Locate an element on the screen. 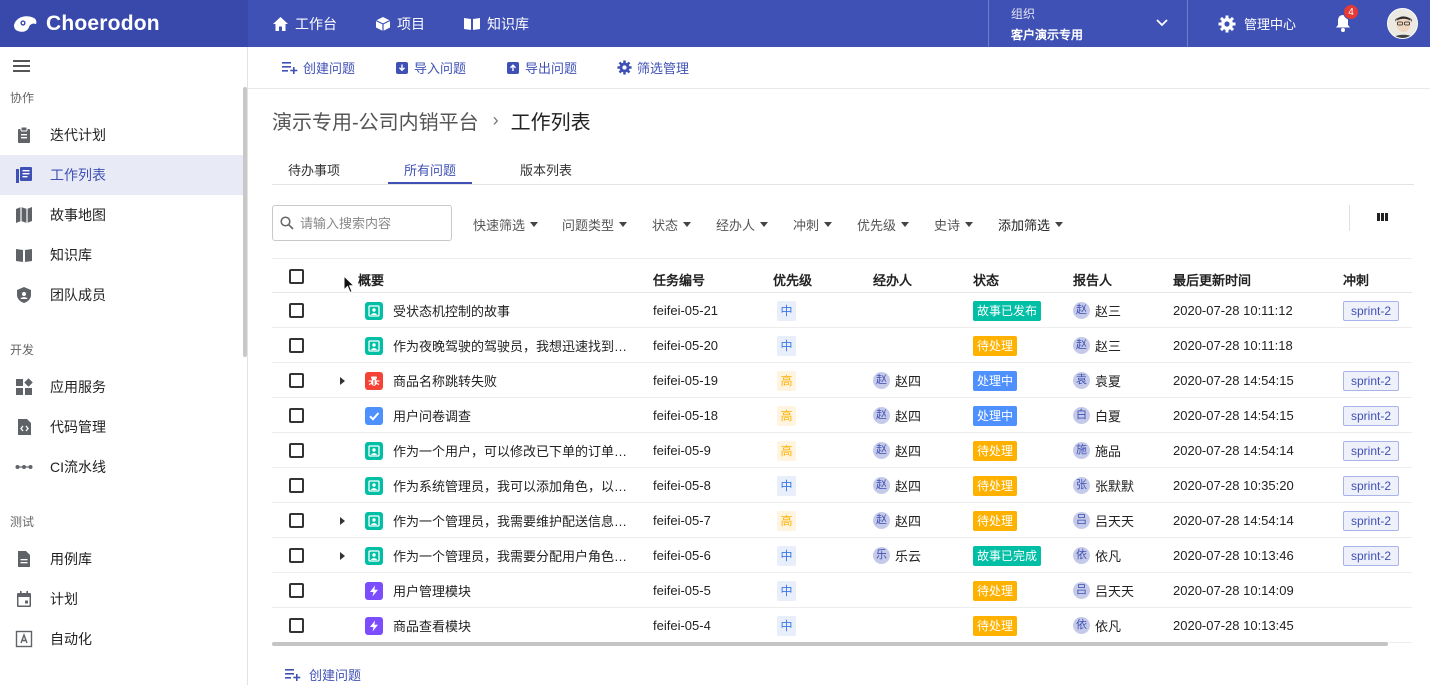 The height and width of the screenshot is (685, 1430). user-avatar is located at coordinates (1402, 23).